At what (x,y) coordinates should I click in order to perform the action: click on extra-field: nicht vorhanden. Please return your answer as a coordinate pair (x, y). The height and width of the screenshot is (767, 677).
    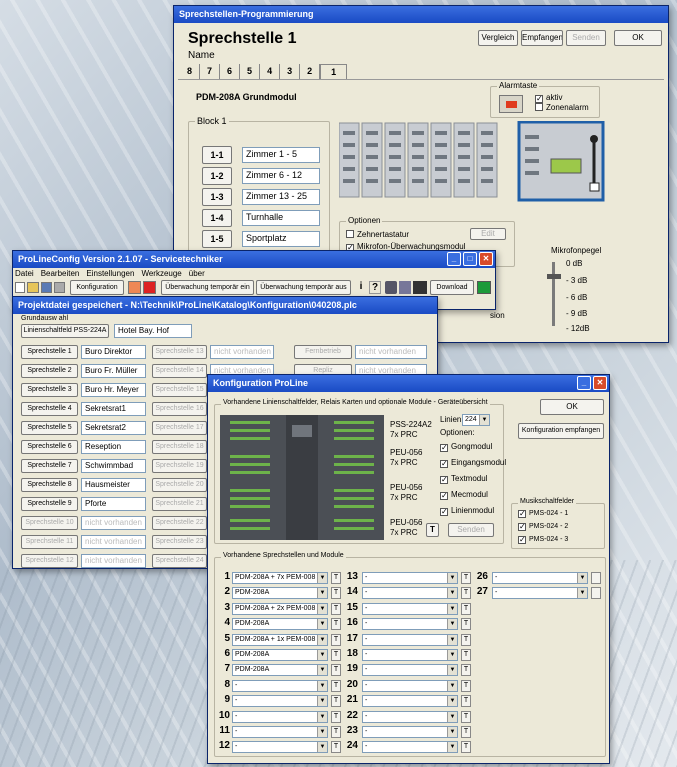
    Looking at the image, I should click on (391, 352).